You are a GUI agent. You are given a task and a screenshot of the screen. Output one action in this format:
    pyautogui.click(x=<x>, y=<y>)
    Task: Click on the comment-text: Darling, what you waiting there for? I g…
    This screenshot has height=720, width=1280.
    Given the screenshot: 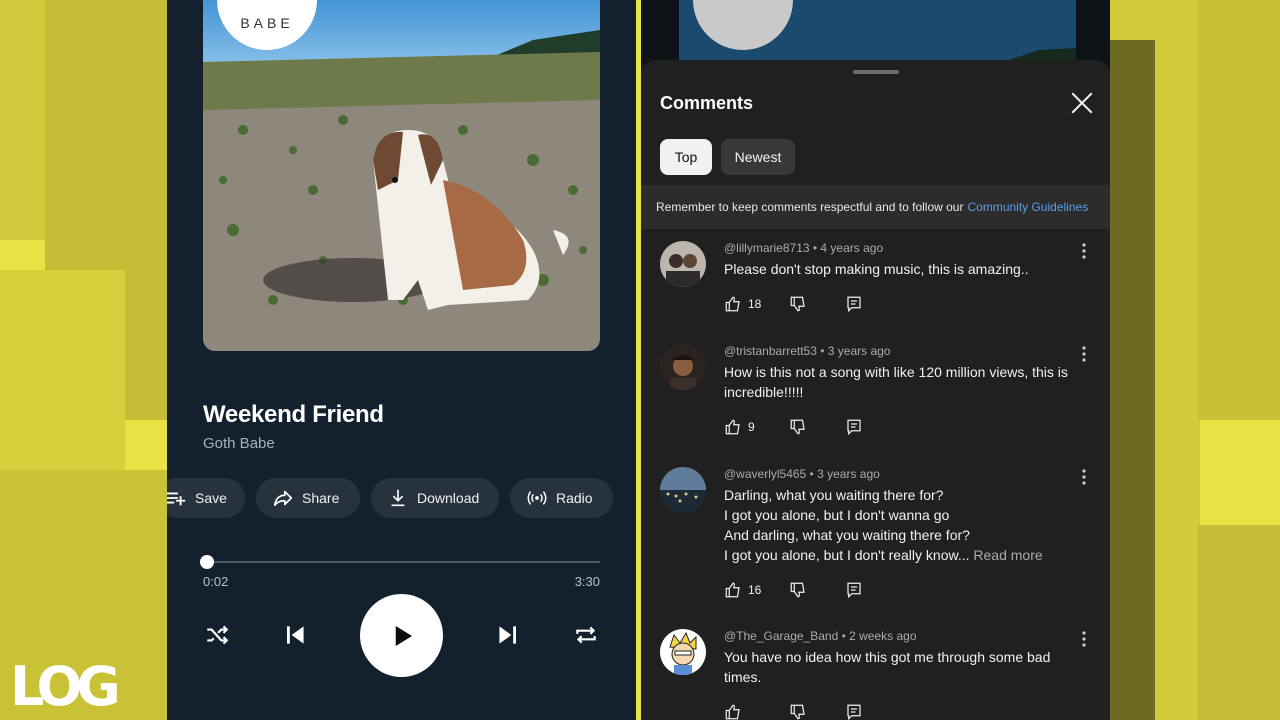 What is the action you would take?
    pyautogui.click(x=899, y=525)
    